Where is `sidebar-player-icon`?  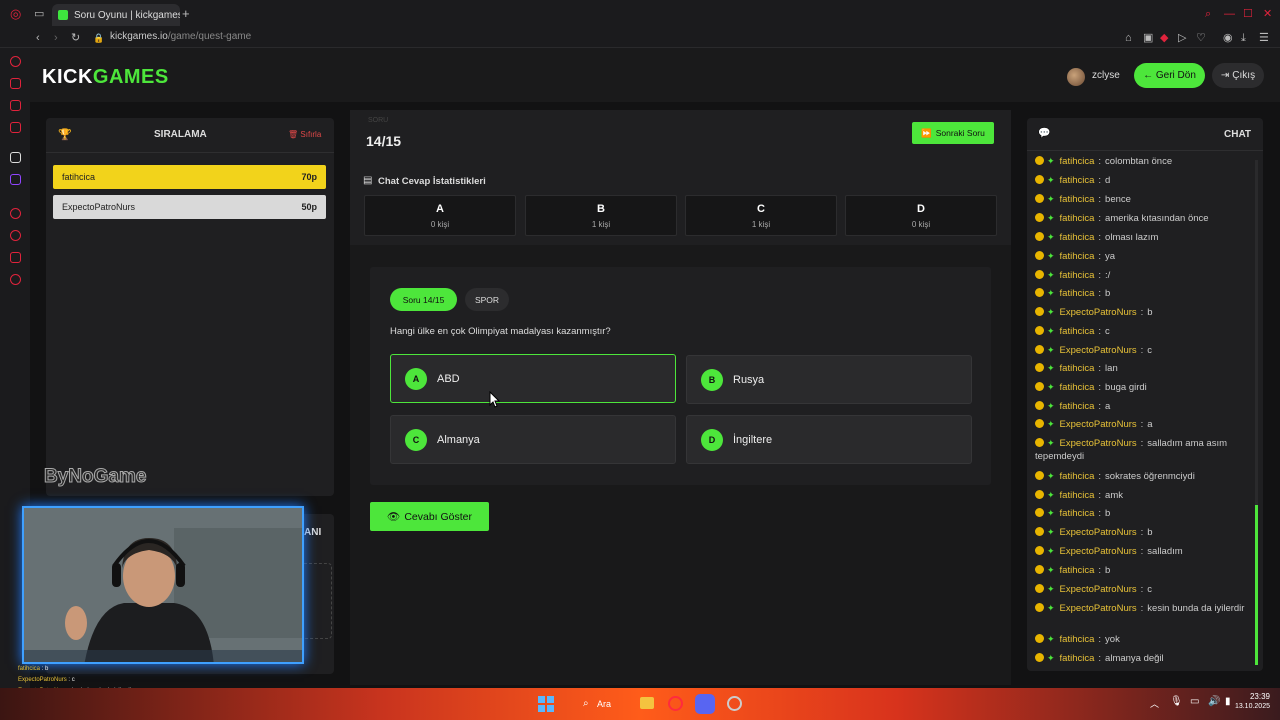
sidebar-player-icon is located at coordinates (15, 213).